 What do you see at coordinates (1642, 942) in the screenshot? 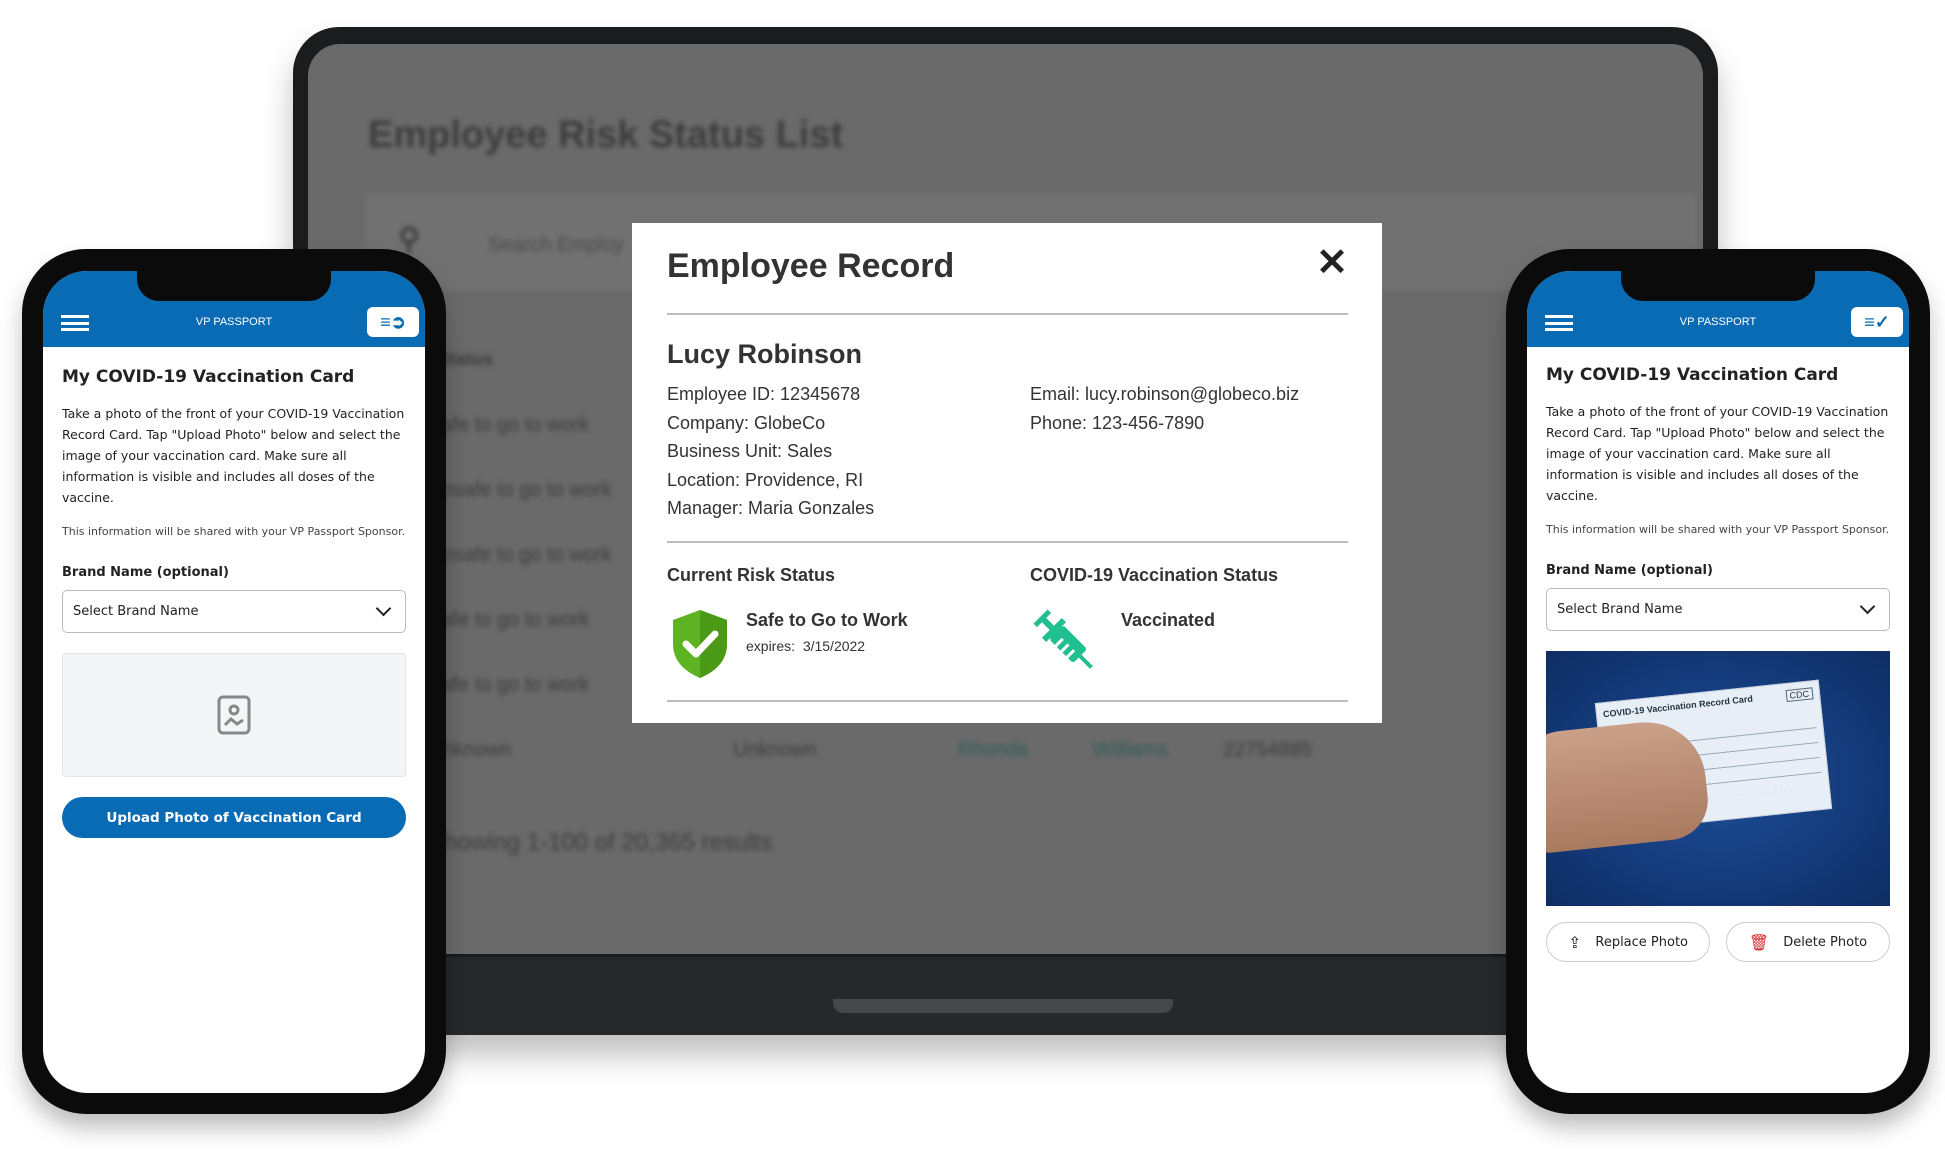
I see `replace-photo-label: Replace Photo` at bounding box center [1642, 942].